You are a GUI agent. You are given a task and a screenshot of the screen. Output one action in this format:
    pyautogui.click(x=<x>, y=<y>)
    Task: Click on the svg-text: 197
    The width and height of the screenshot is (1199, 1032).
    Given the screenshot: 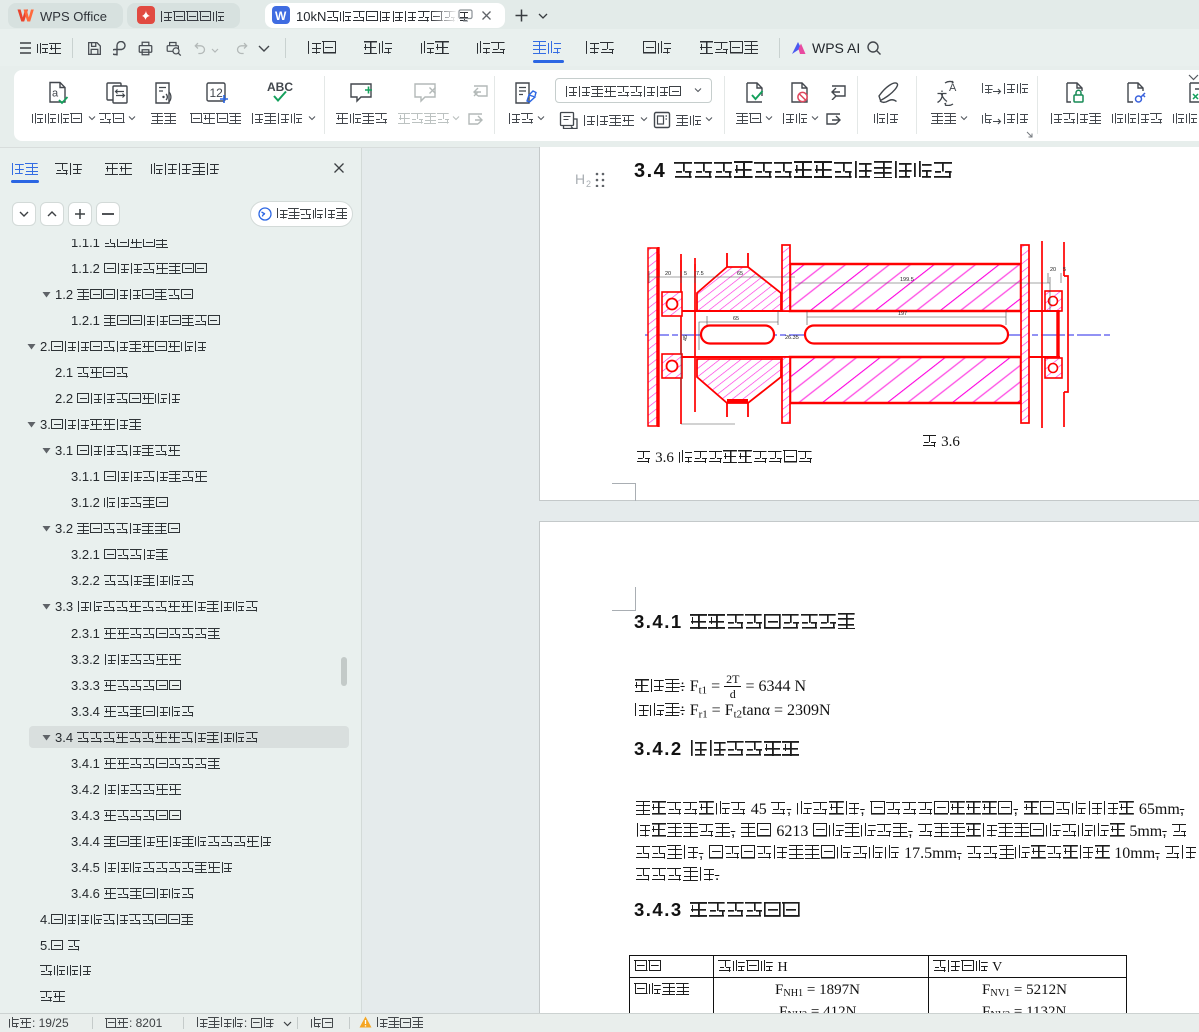 What is the action you would take?
    pyautogui.click(x=902, y=314)
    